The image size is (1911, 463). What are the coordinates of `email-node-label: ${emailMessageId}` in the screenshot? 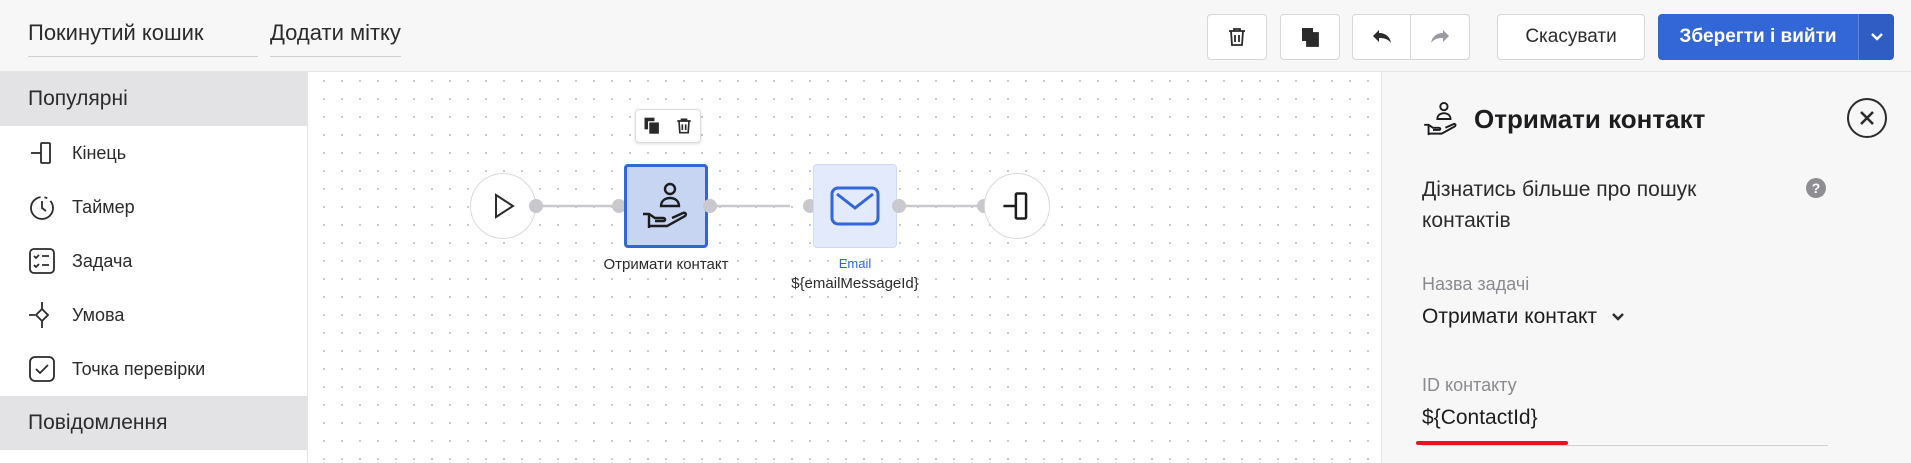 It's located at (855, 283).